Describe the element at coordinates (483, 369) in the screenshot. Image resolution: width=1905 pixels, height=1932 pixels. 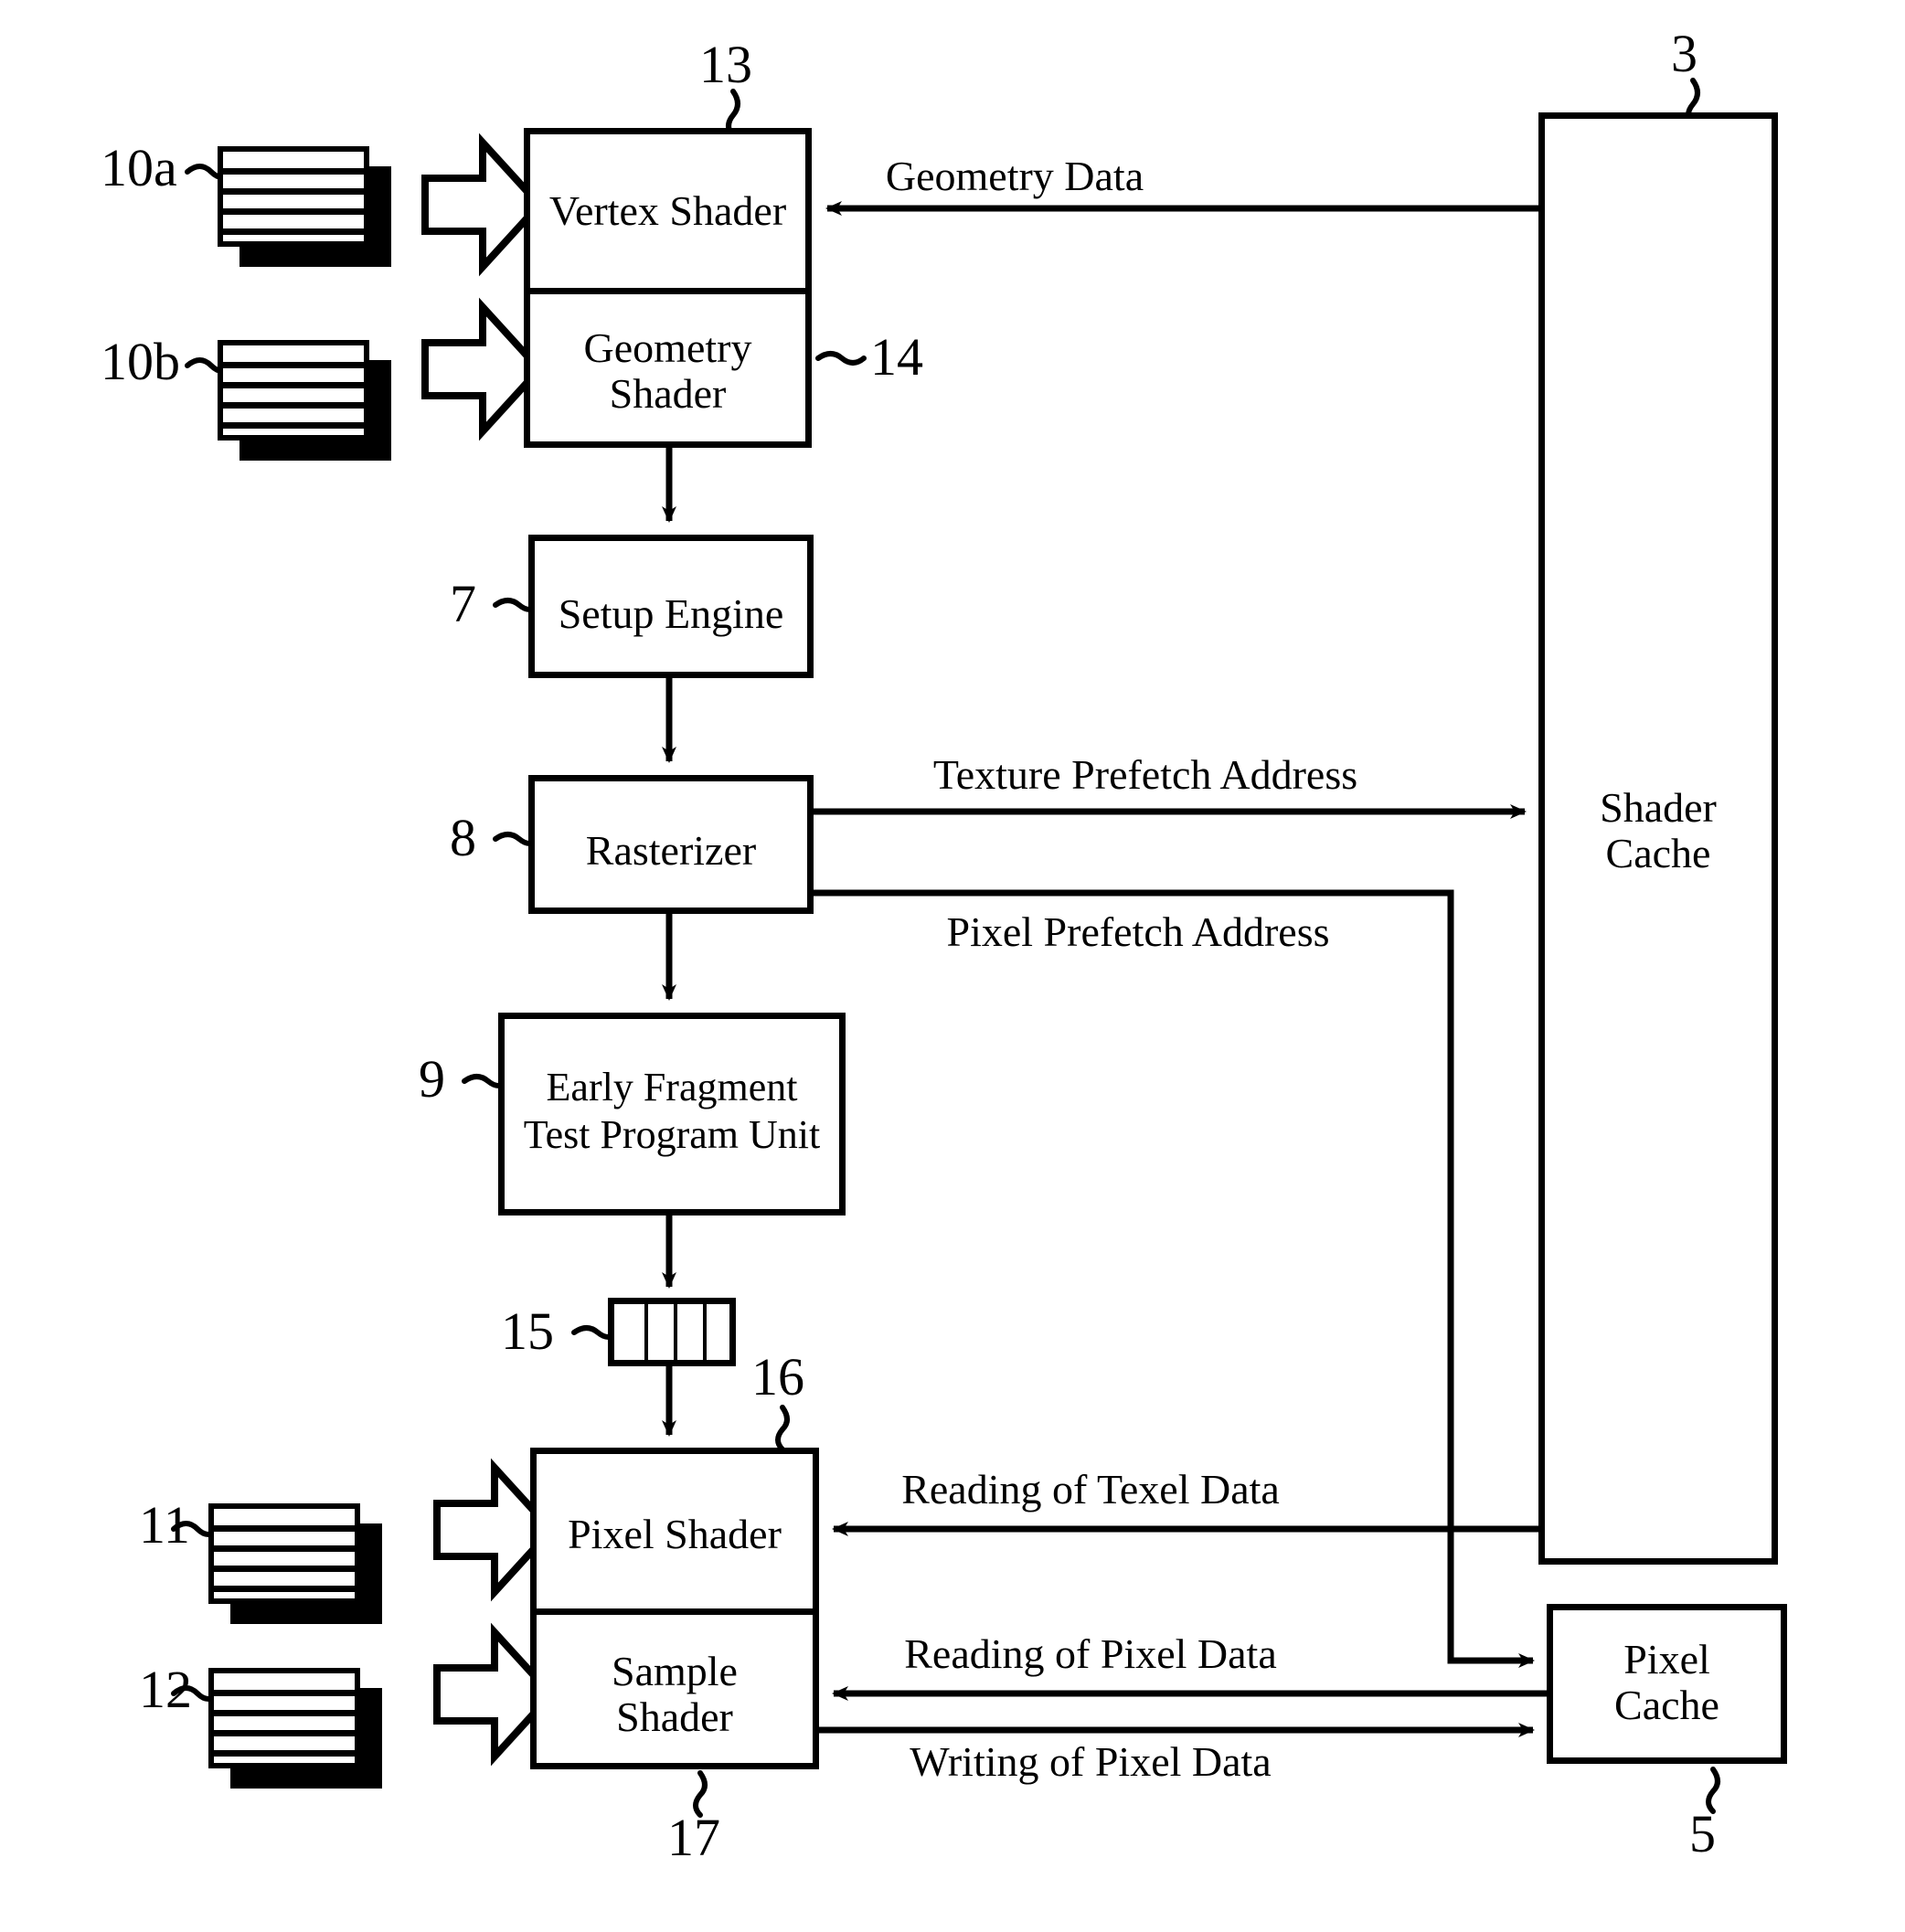
I see `block-arrow-10b-icon` at that location.